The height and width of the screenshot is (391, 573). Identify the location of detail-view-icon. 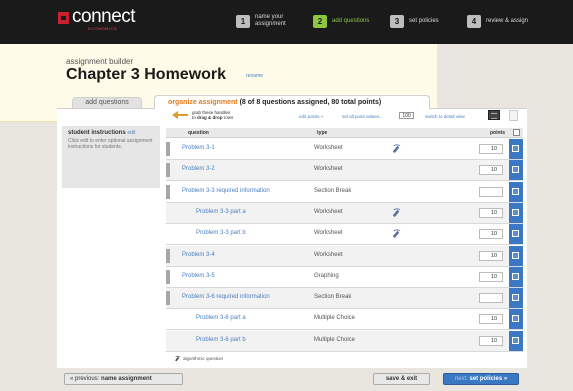
(494, 115).